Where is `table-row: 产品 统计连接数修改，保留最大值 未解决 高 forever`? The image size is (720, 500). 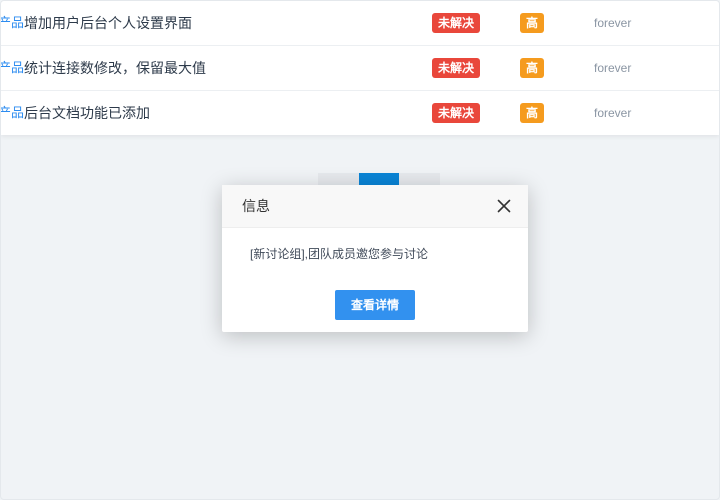
table-row: 产品 统计连接数修改，保留最大值 未解决 高 forever is located at coordinates (360, 68).